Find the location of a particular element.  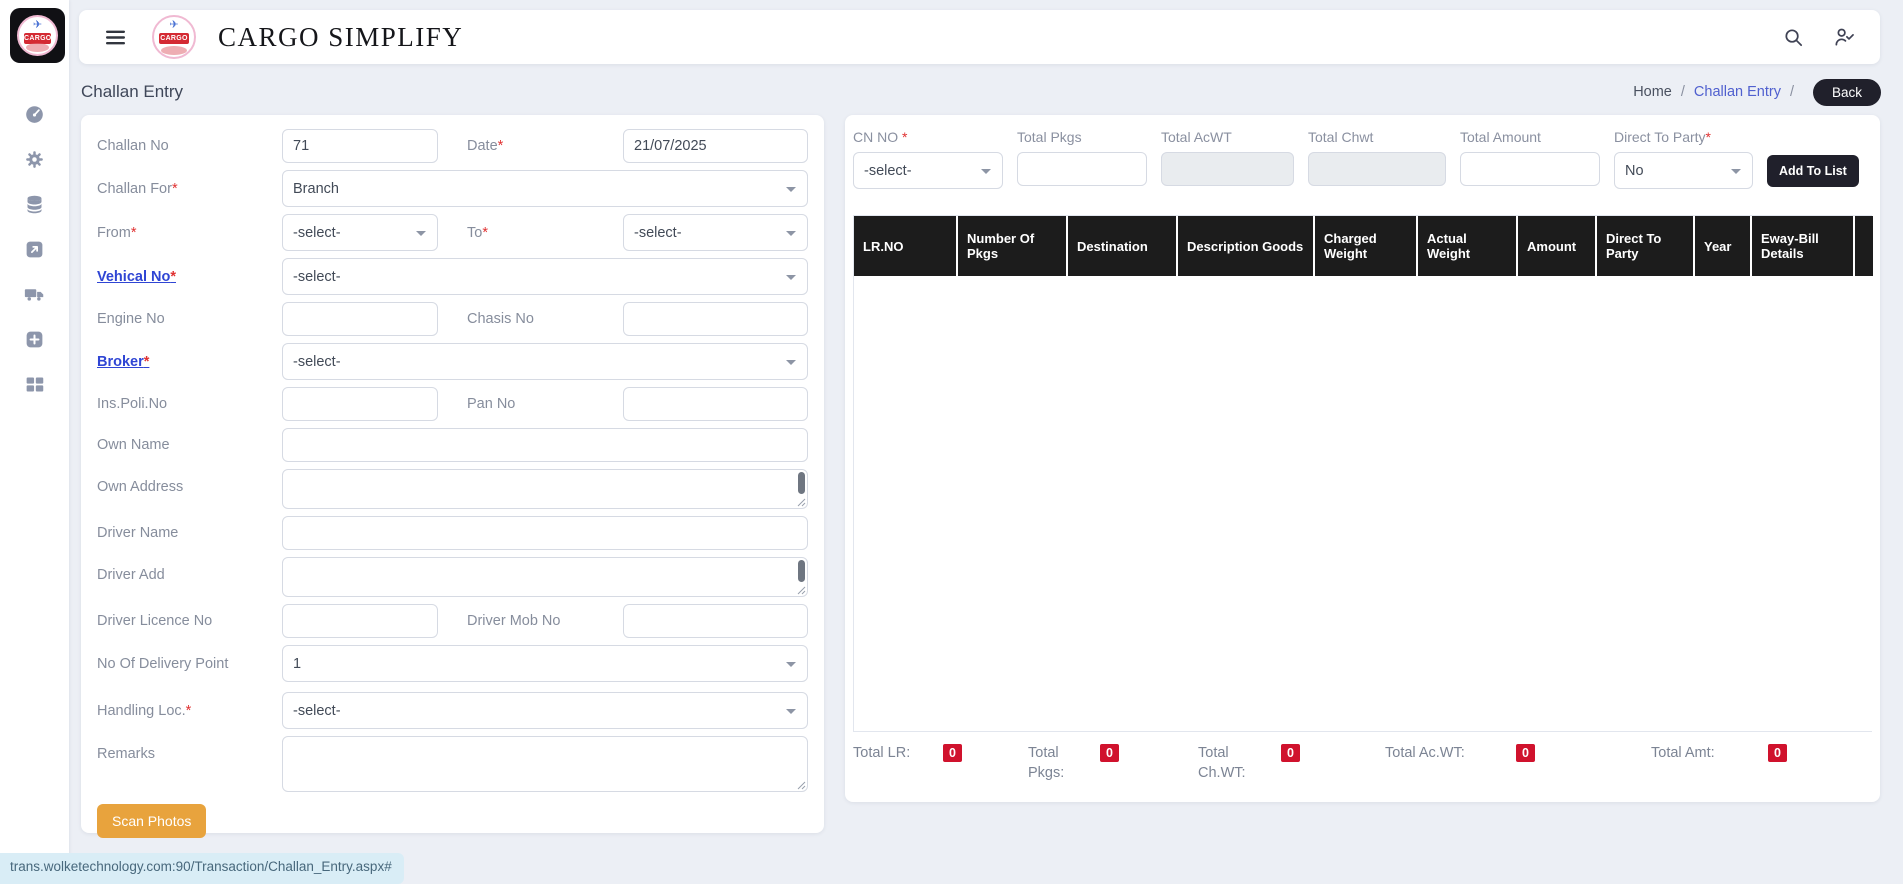

no-of-delivery-point-select: 1 is located at coordinates (545, 663).